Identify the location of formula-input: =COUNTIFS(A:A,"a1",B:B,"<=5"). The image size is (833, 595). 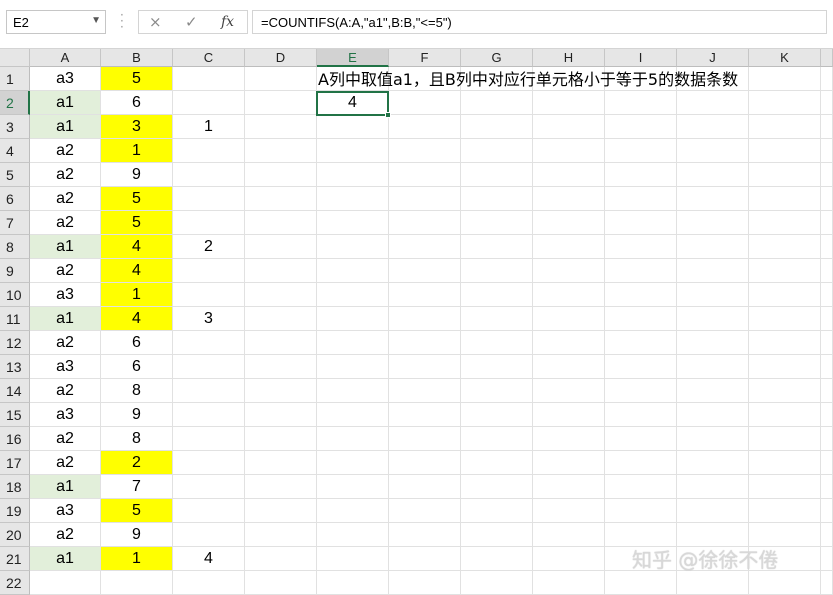
(539, 22).